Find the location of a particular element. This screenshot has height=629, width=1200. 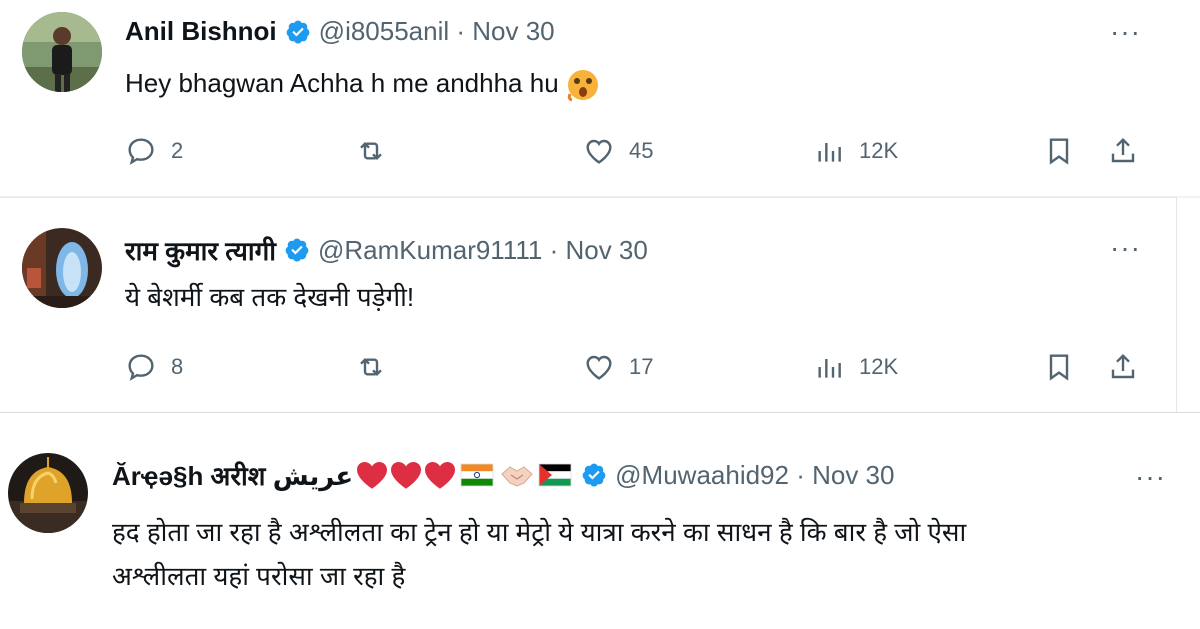

display-name: Anil Bishnoi is located at coordinates (201, 31).